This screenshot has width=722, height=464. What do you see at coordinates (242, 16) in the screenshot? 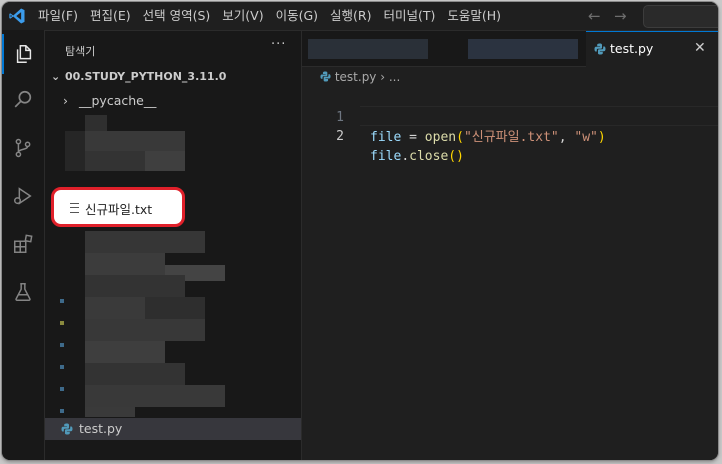
I see `menu-view: 보기(V)` at bounding box center [242, 16].